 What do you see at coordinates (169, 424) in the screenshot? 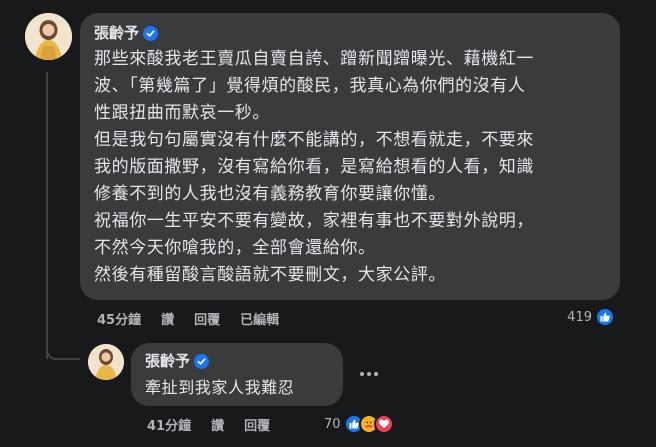
I see `timestamp: 41分鐘` at bounding box center [169, 424].